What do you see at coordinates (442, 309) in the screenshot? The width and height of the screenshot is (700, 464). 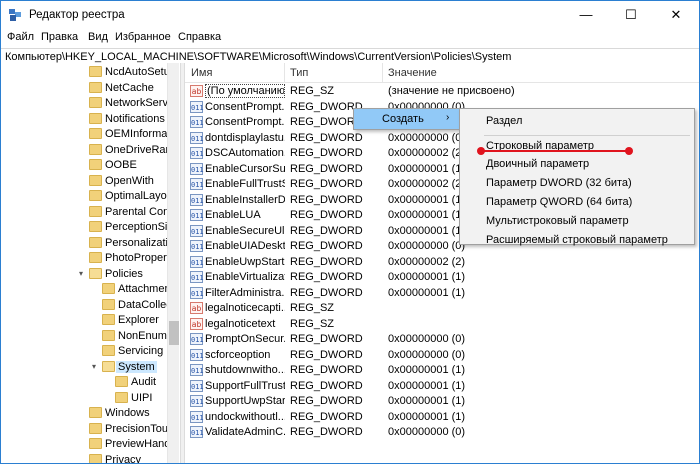 I see `value-row: ab legalnoticecapti... REG_SZ` at bounding box center [442, 309].